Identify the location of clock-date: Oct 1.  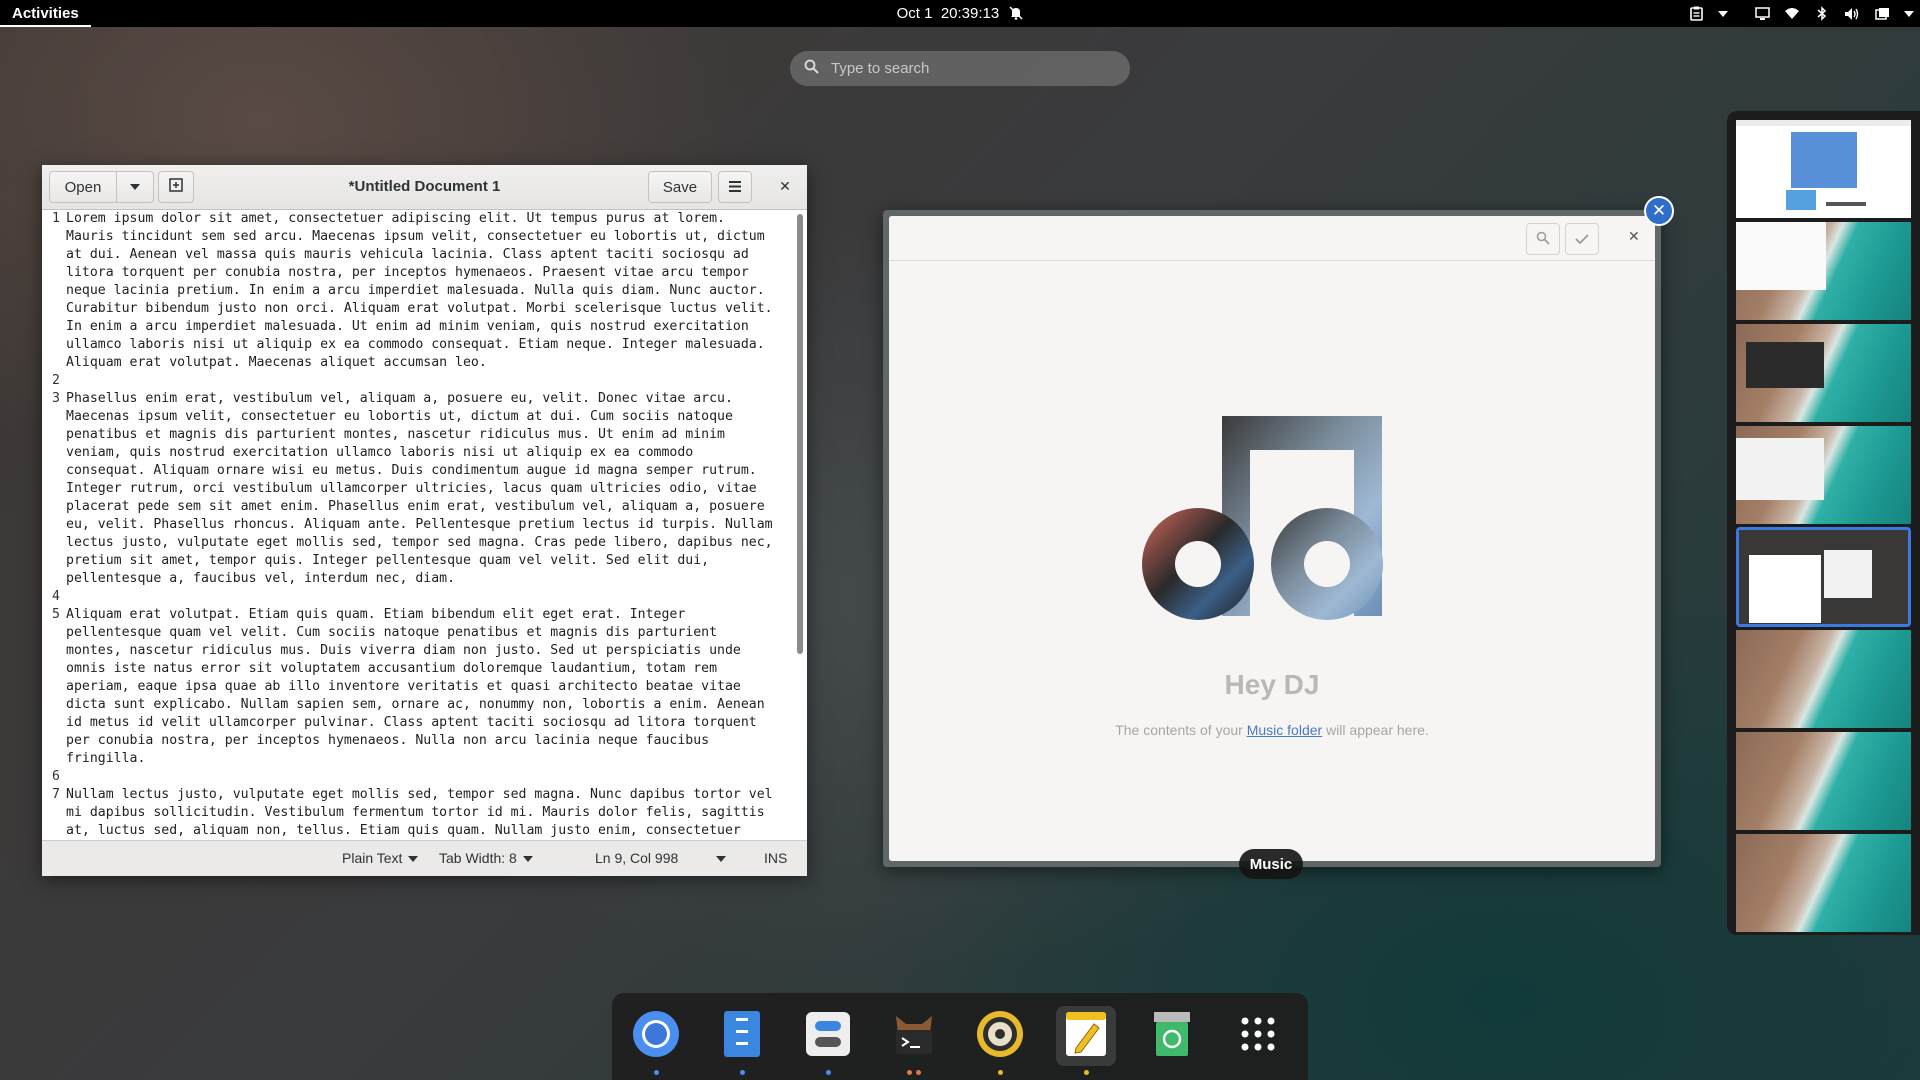
(915, 13).